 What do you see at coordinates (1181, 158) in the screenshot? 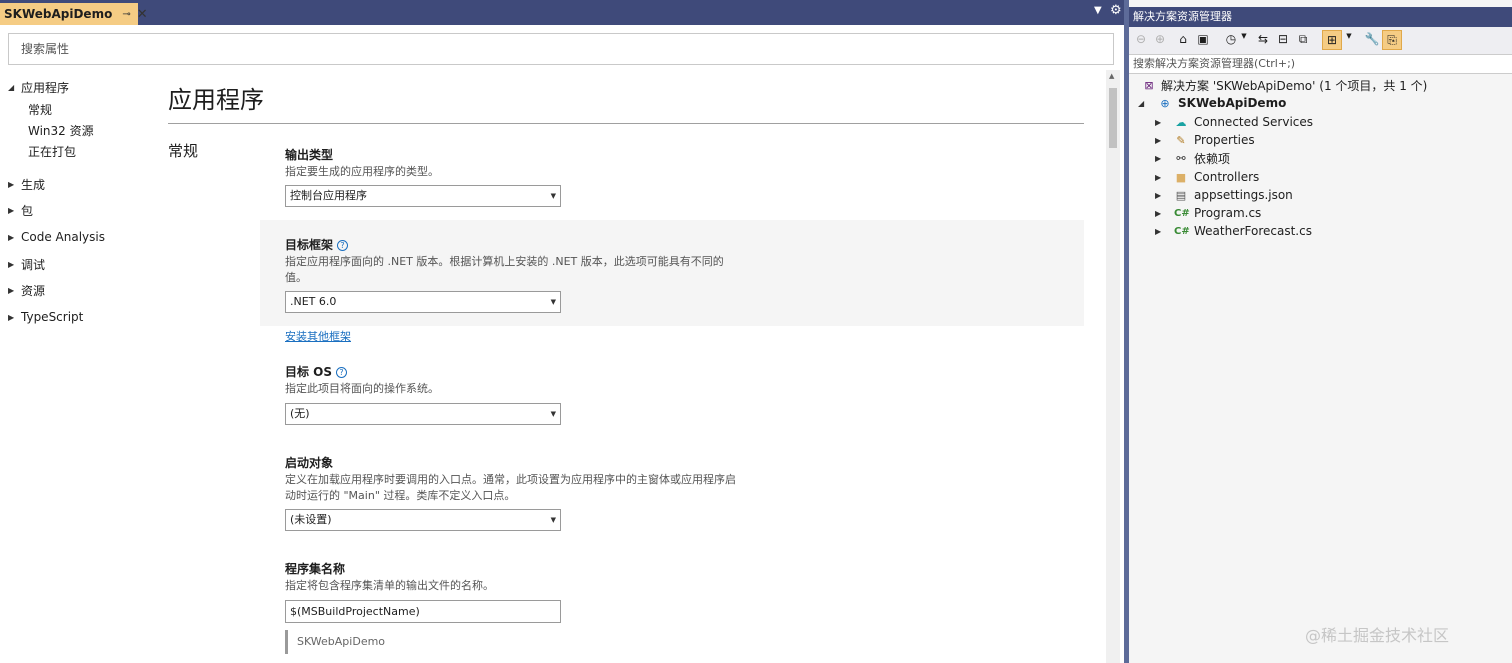
I see `dependencies-icon: ⚯` at bounding box center [1181, 158].